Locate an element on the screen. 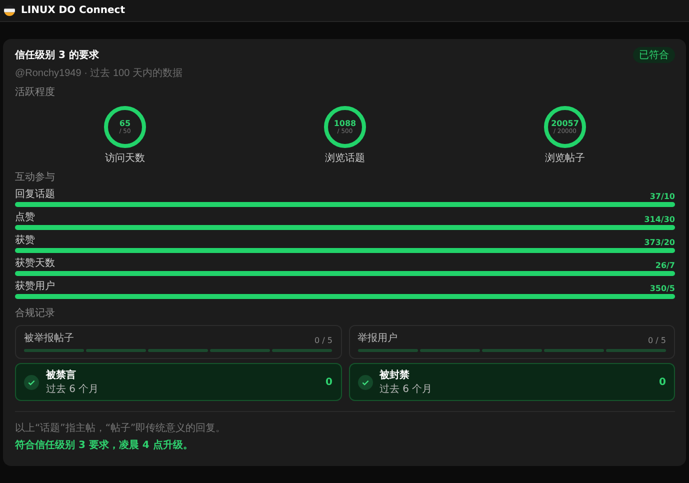  bar-label: 获赞用户 is located at coordinates (35, 286).